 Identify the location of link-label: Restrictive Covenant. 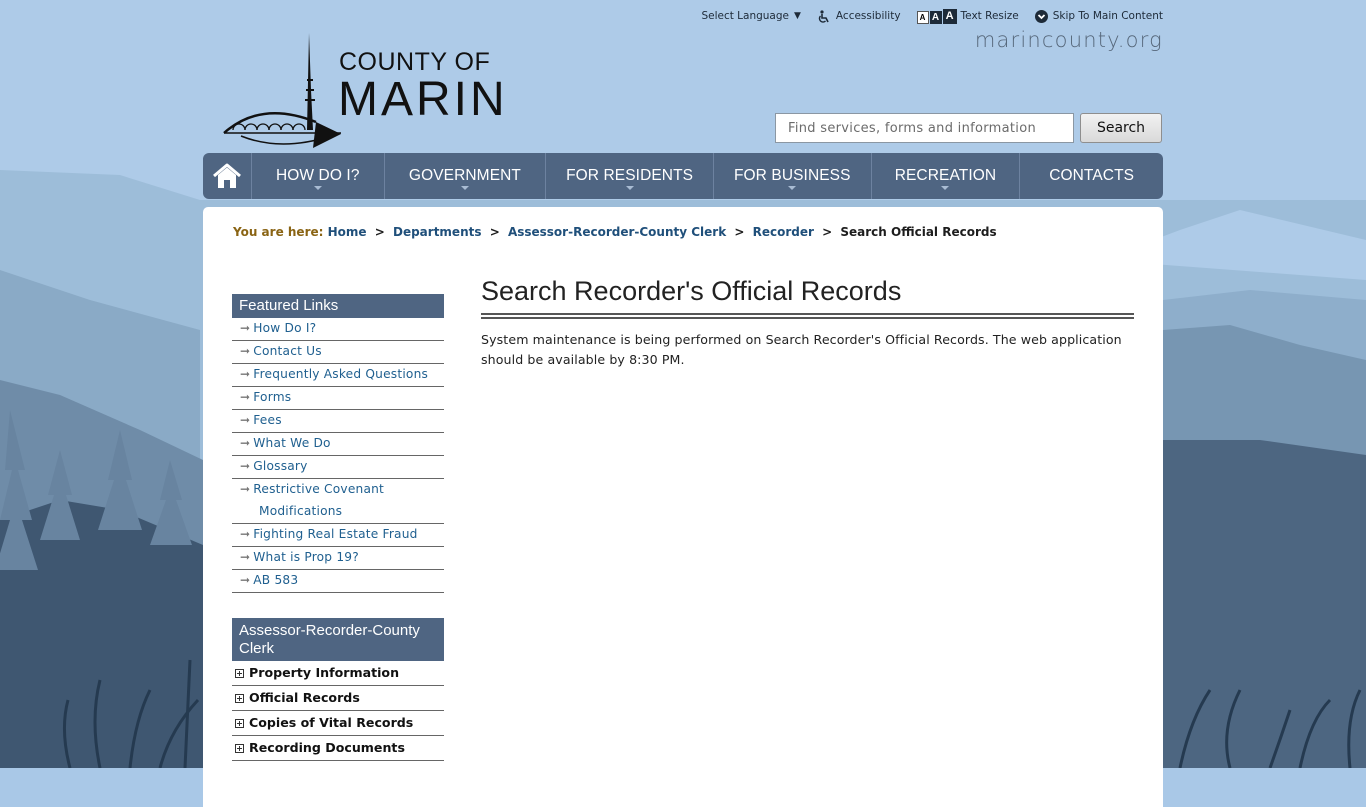
(319, 489).